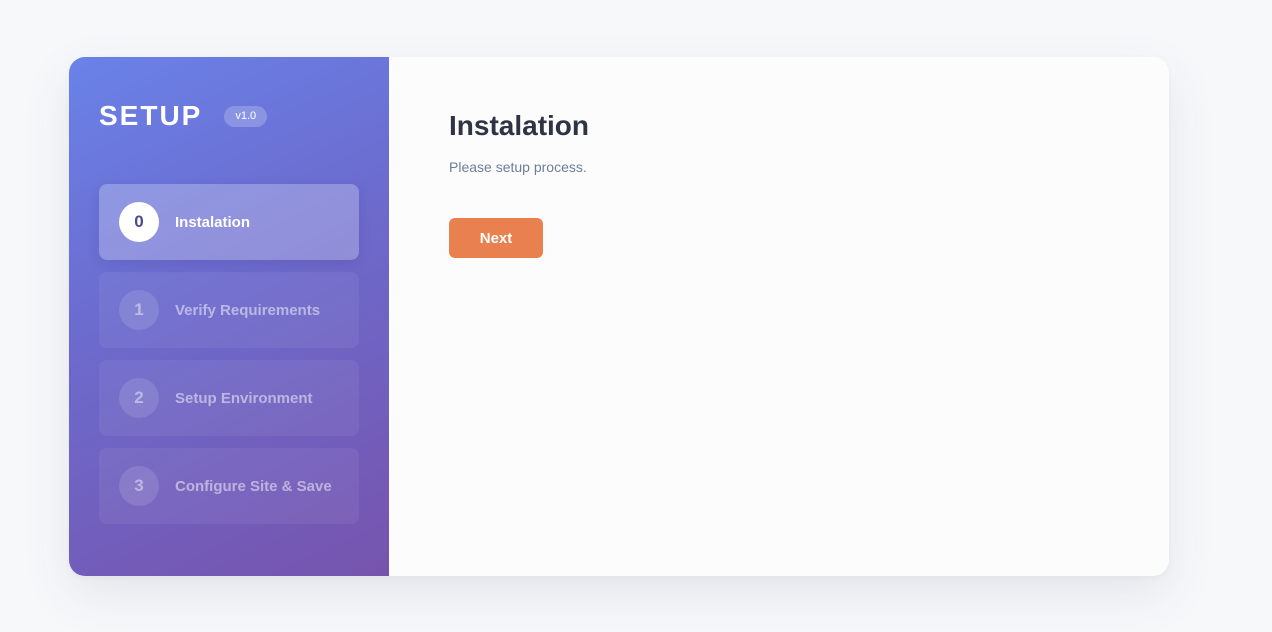 Image resolution: width=1272 pixels, height=632 pixels. I want to click on step-verify-requirements: 1 Verify Requirements, so click(229, 310).